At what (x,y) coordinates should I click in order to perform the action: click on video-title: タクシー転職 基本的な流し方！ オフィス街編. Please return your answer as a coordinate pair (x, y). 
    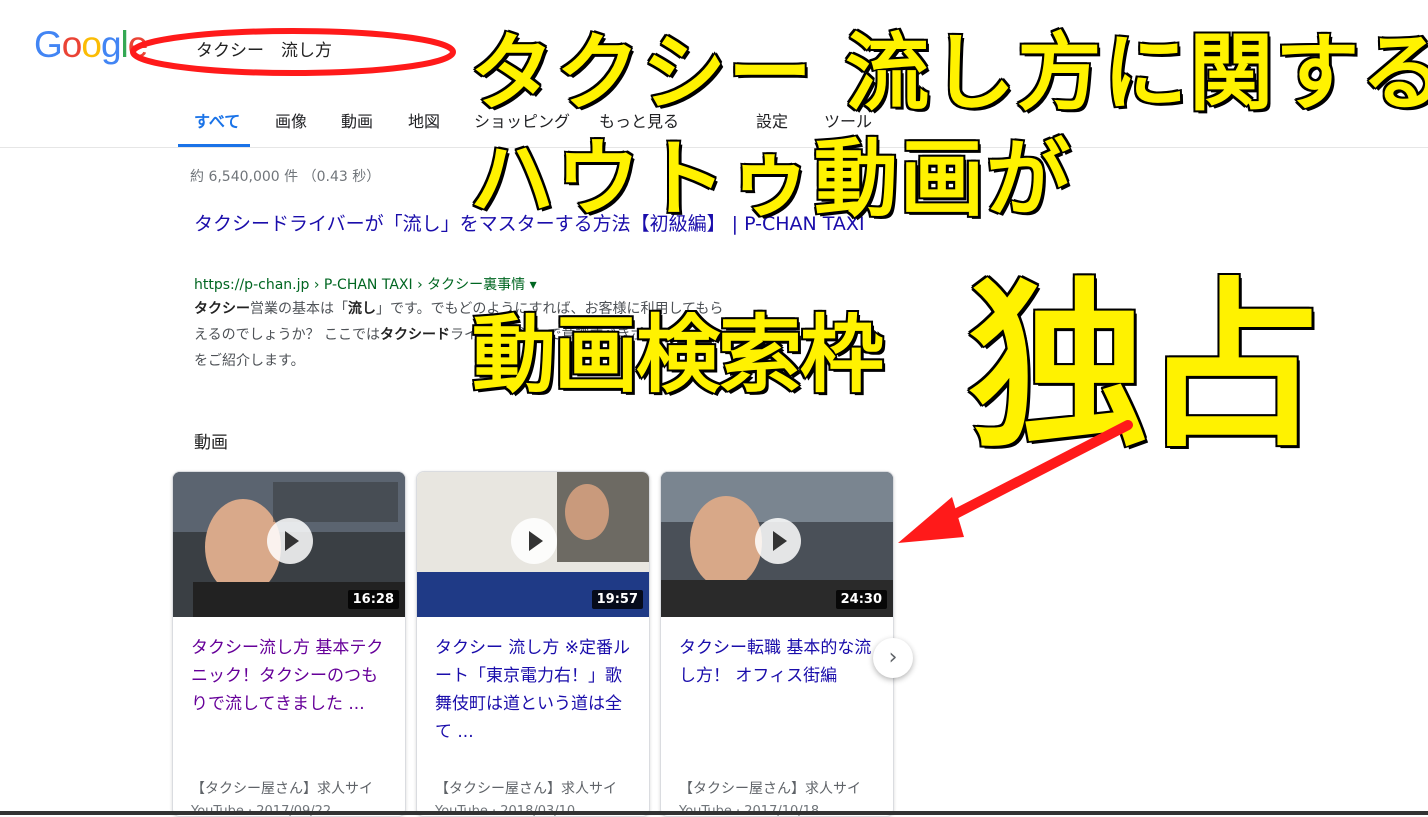
    Looking at the image, I should click on (779, 662).